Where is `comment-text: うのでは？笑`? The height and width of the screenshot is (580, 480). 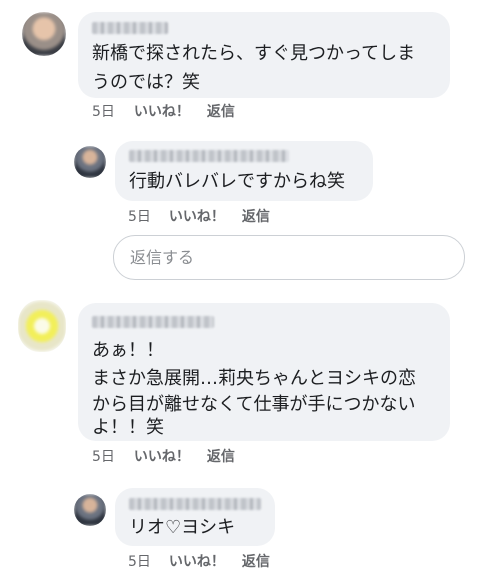 comment-text: うのでは？笑 is located at coordinates (146, 82).